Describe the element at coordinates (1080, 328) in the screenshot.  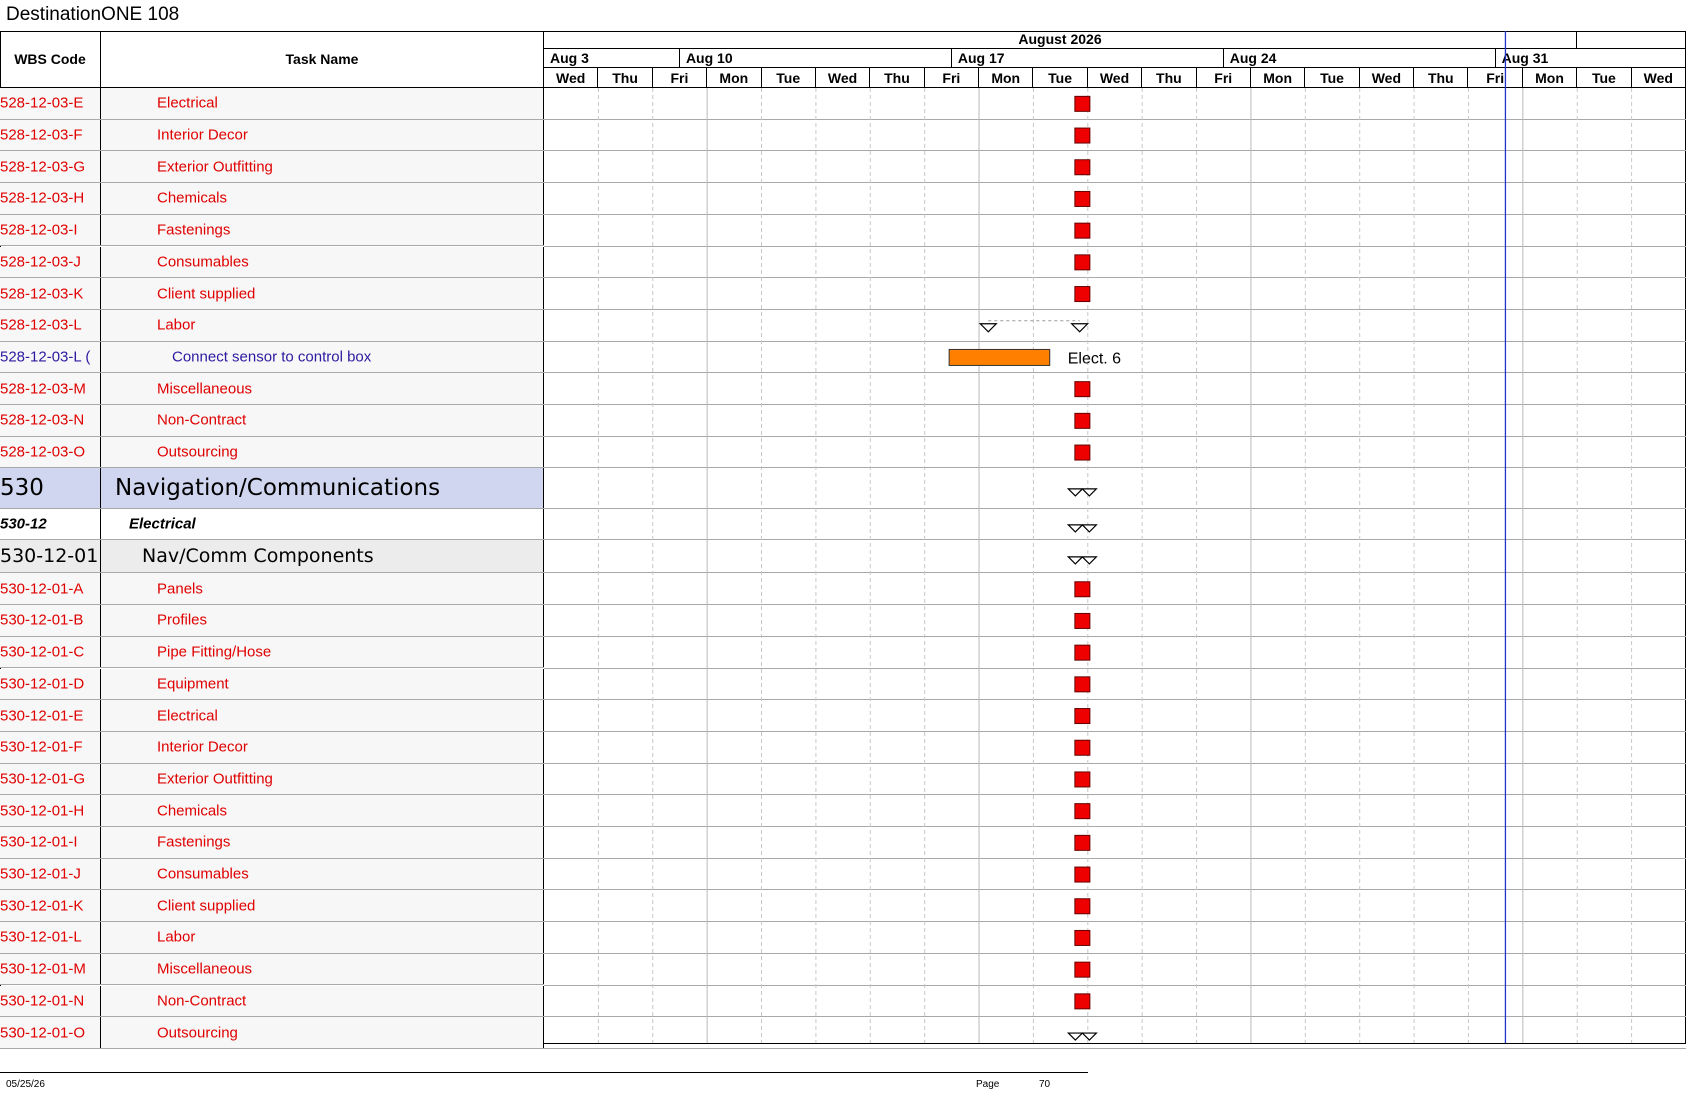
I see `summary-end-marker` at that location.